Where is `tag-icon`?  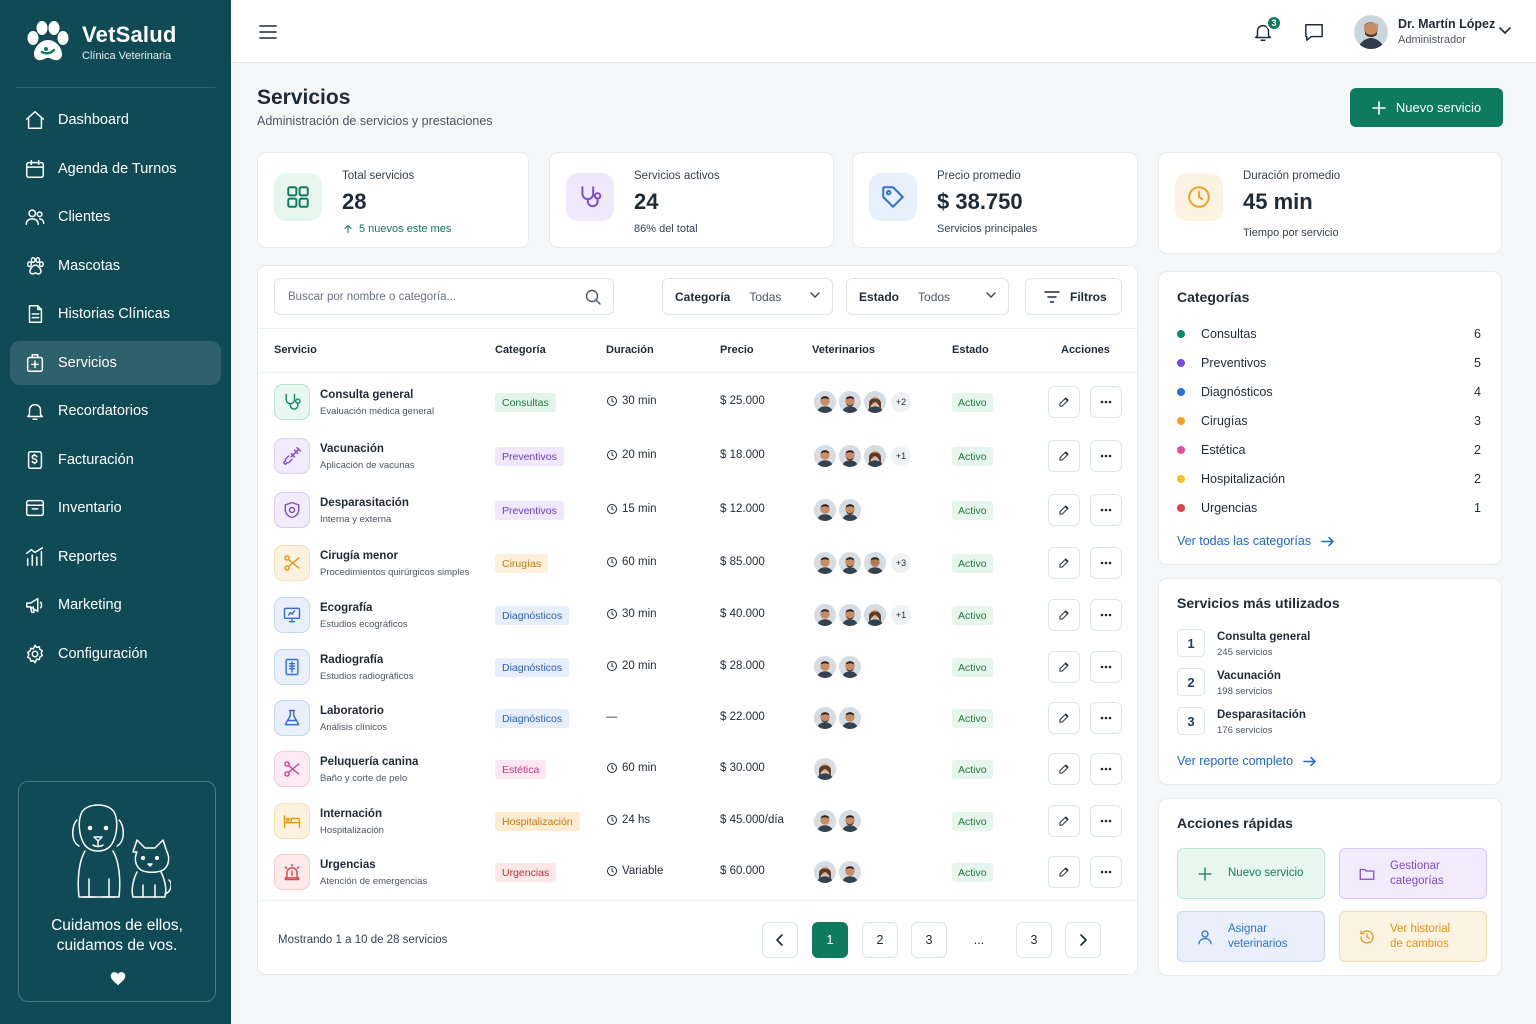
tag-icon is located at coordinates (893, 197).